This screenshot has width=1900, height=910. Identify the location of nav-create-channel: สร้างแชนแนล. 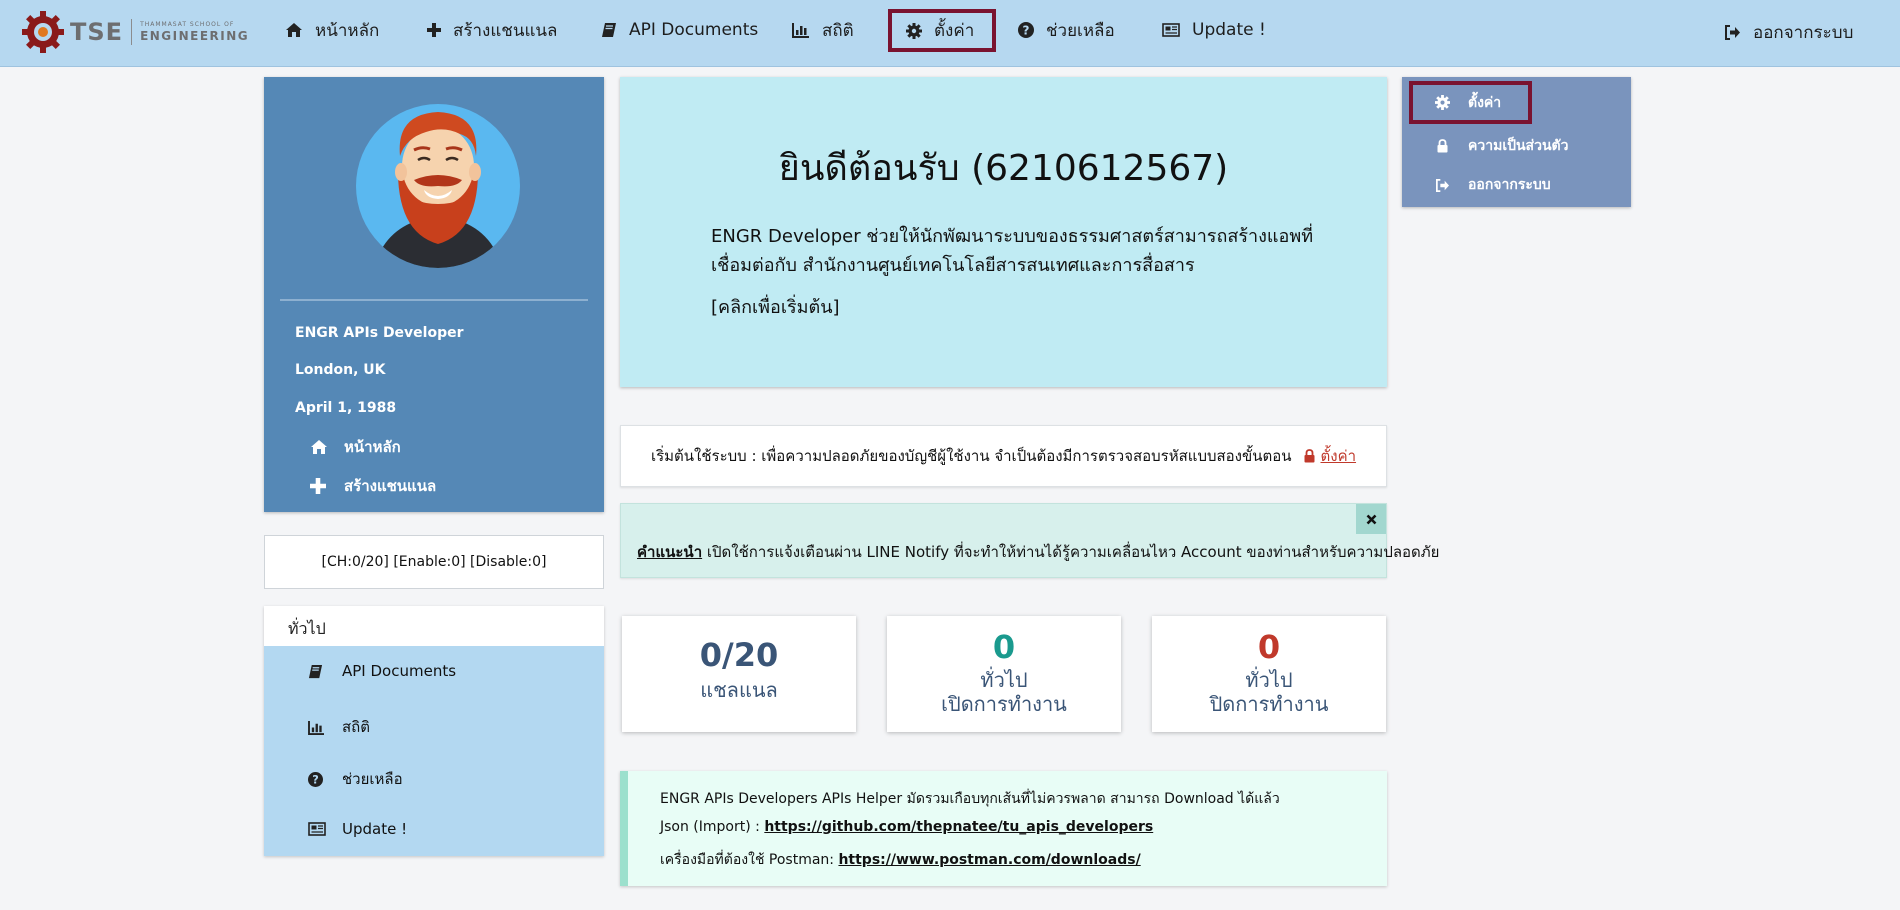
(492, 30).